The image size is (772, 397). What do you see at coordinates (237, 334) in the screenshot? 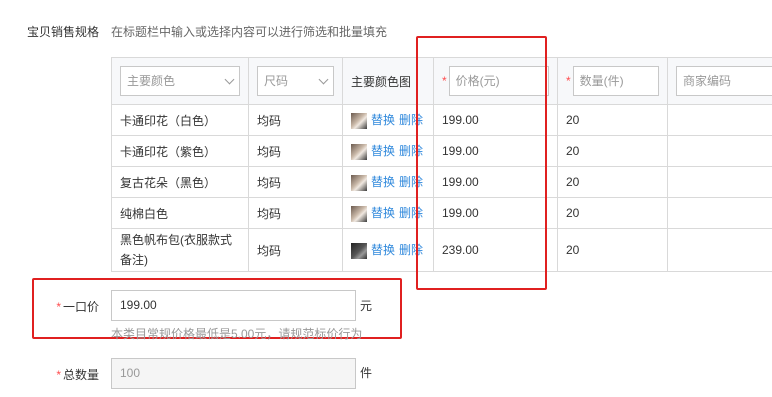
I see `price-hint: 本类目常规价格最低是5.00元，请规范标价行为` at bounding box center [237, 334].